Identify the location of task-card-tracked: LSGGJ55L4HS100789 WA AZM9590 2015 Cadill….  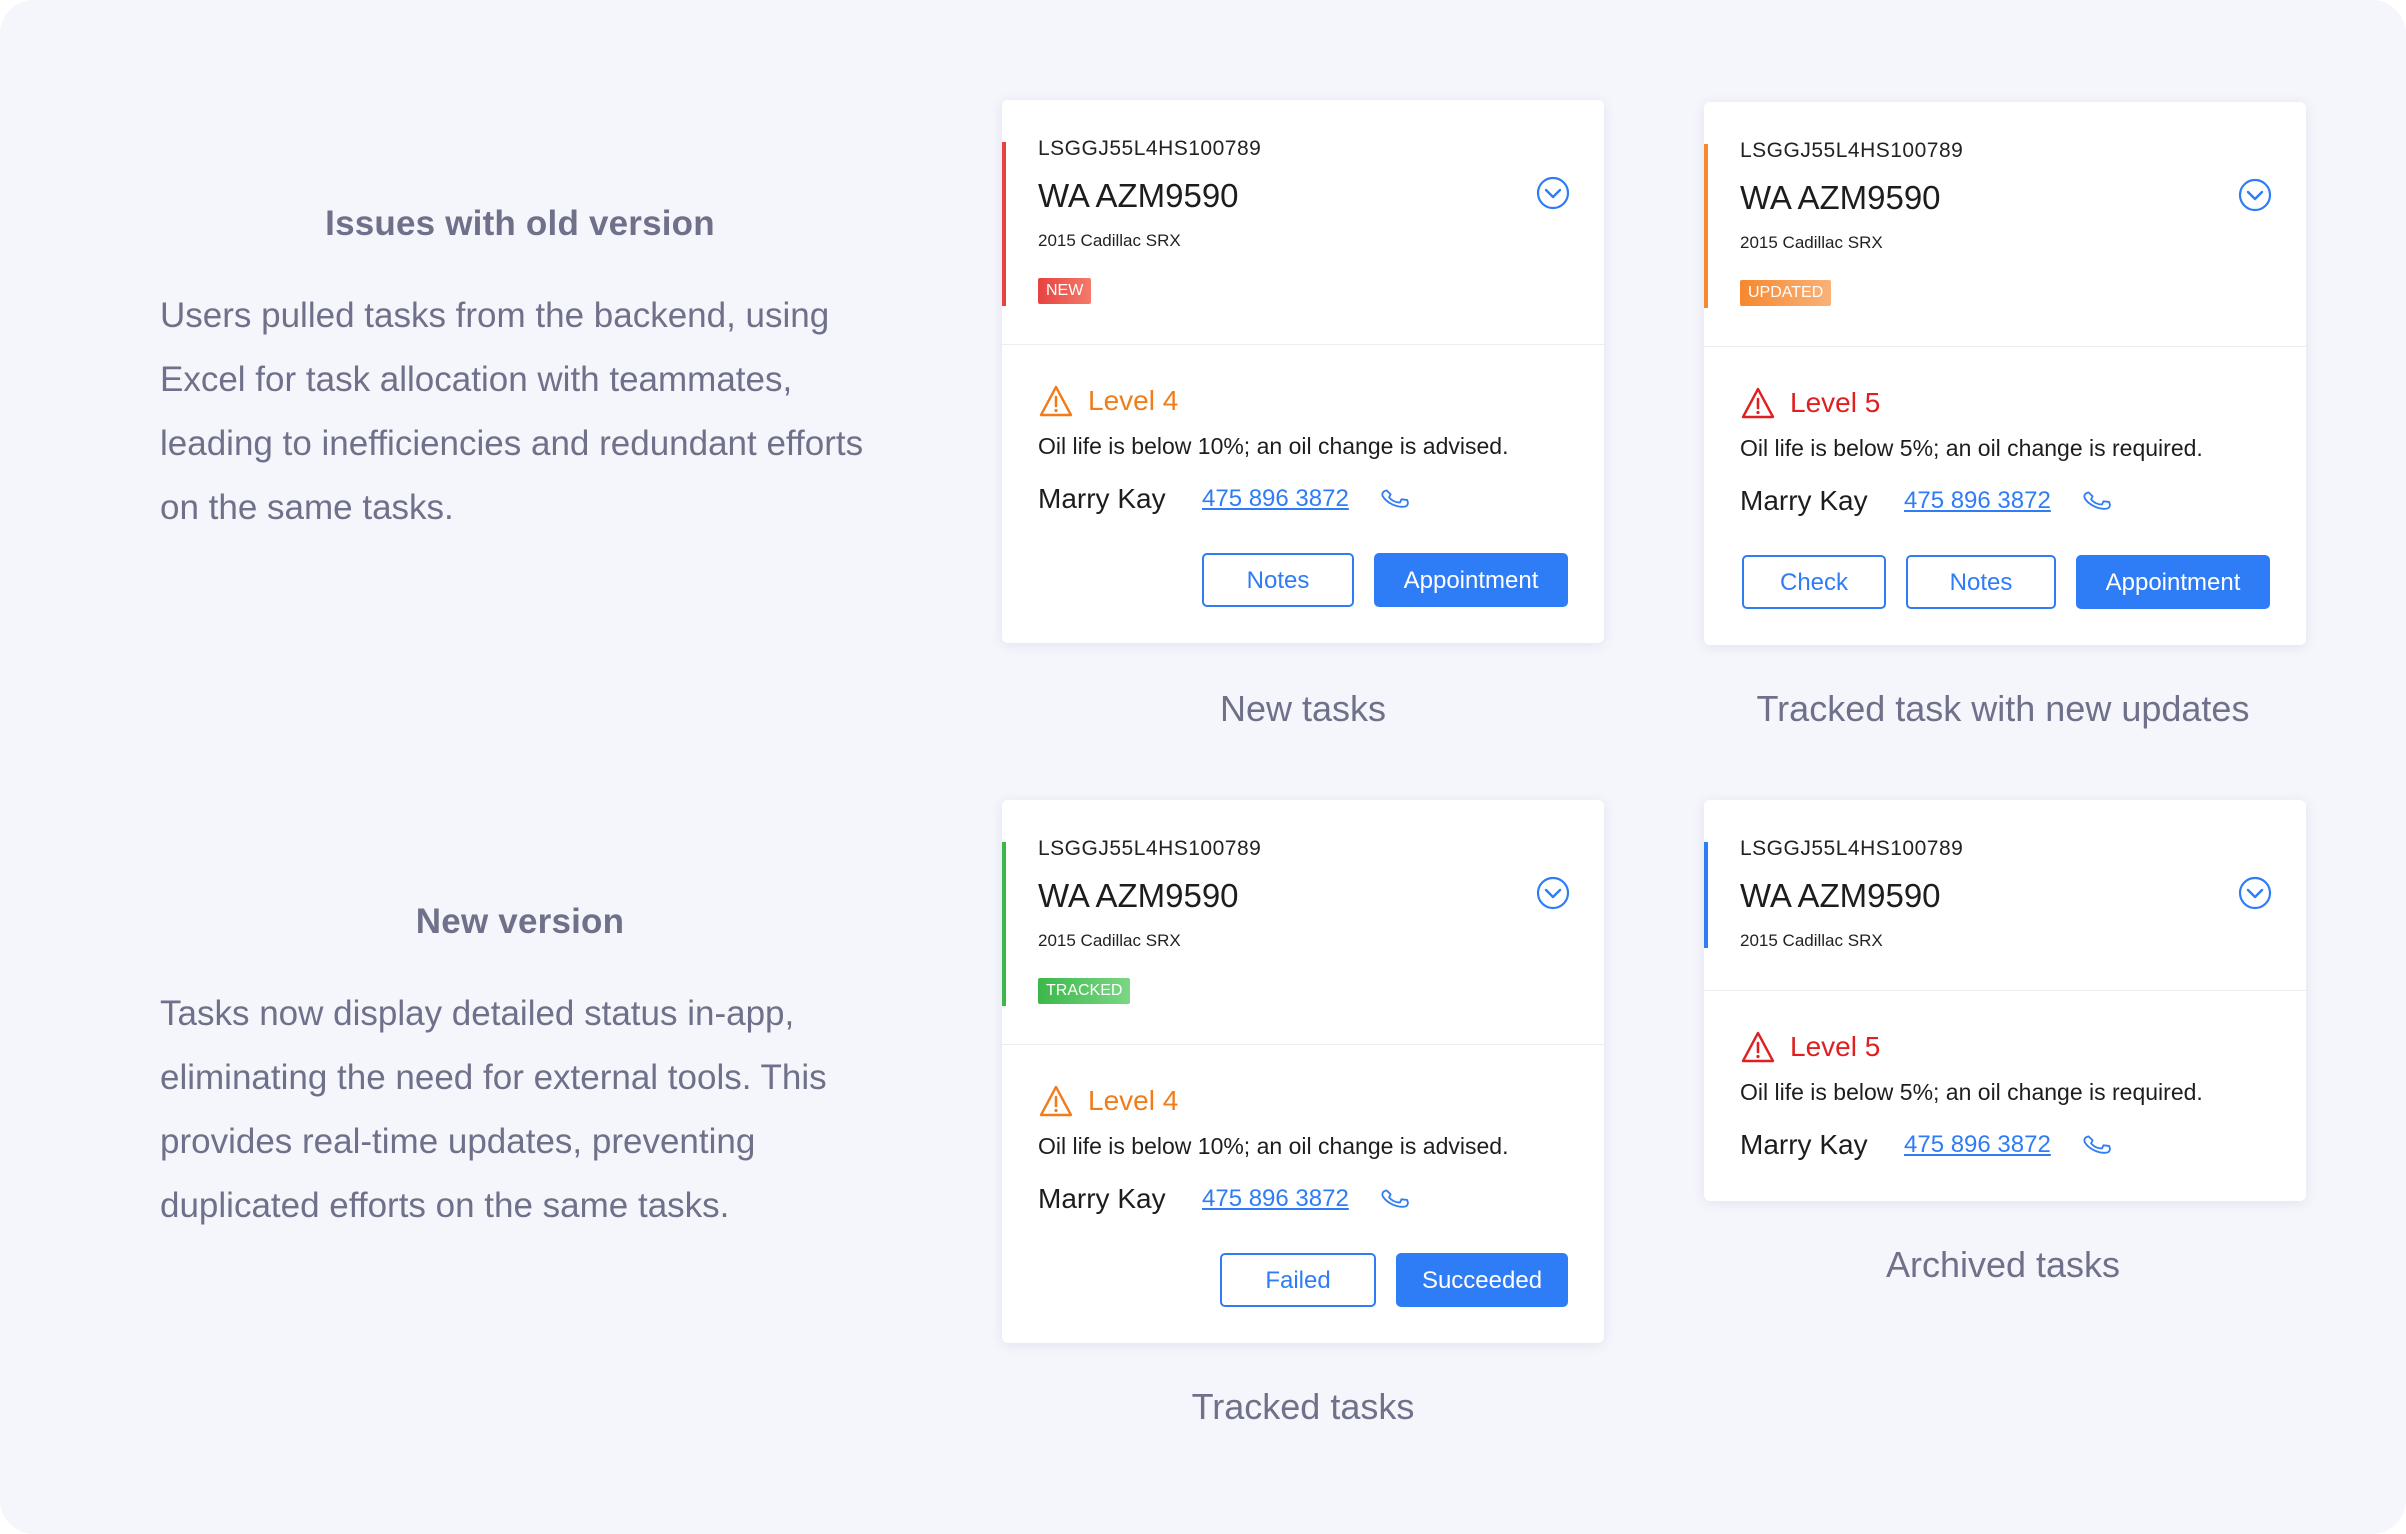
(1303, 1071).